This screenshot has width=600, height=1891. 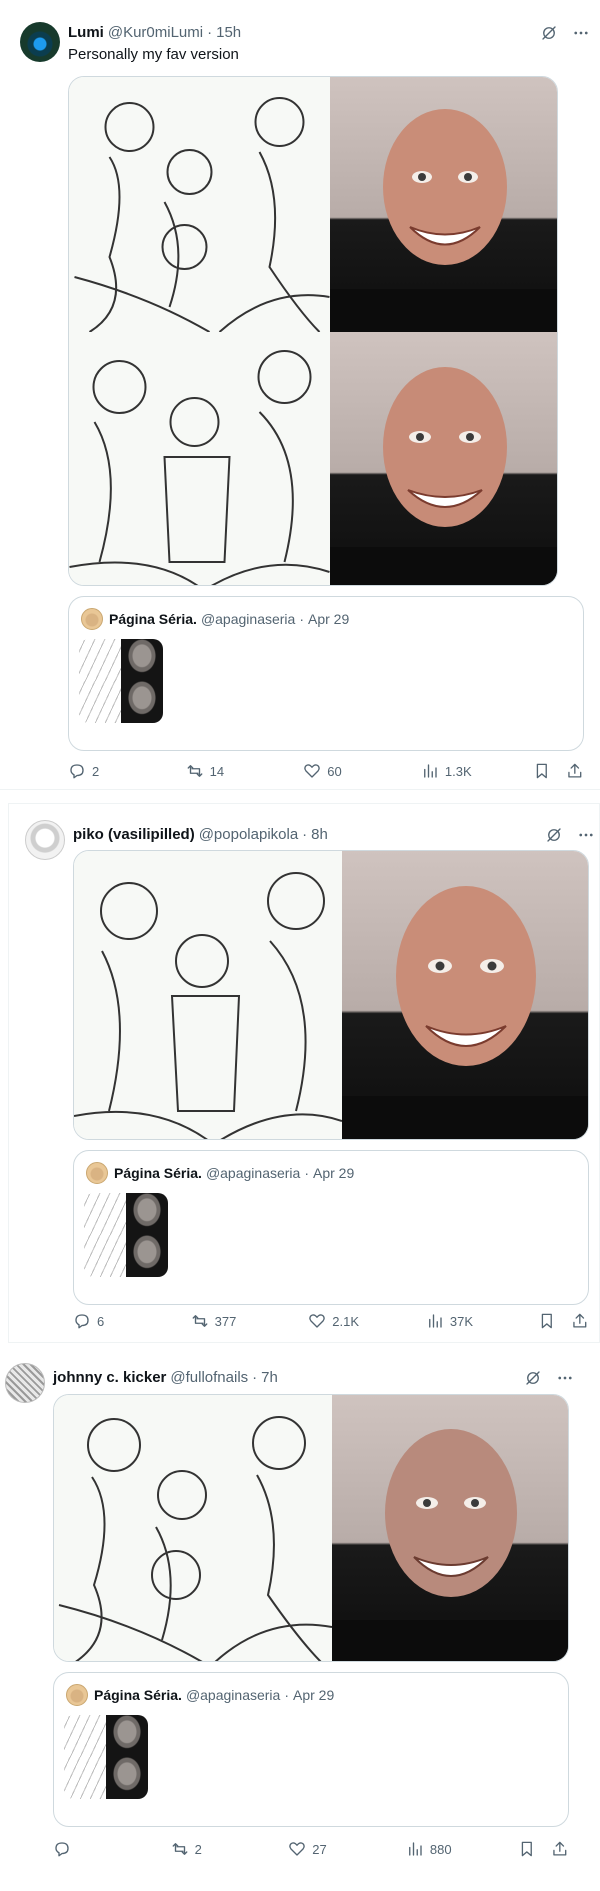 What do you see at coordinates (127, 771) in the screenshot?
I see `reply-button: 2` at bounding box center [127, 771].